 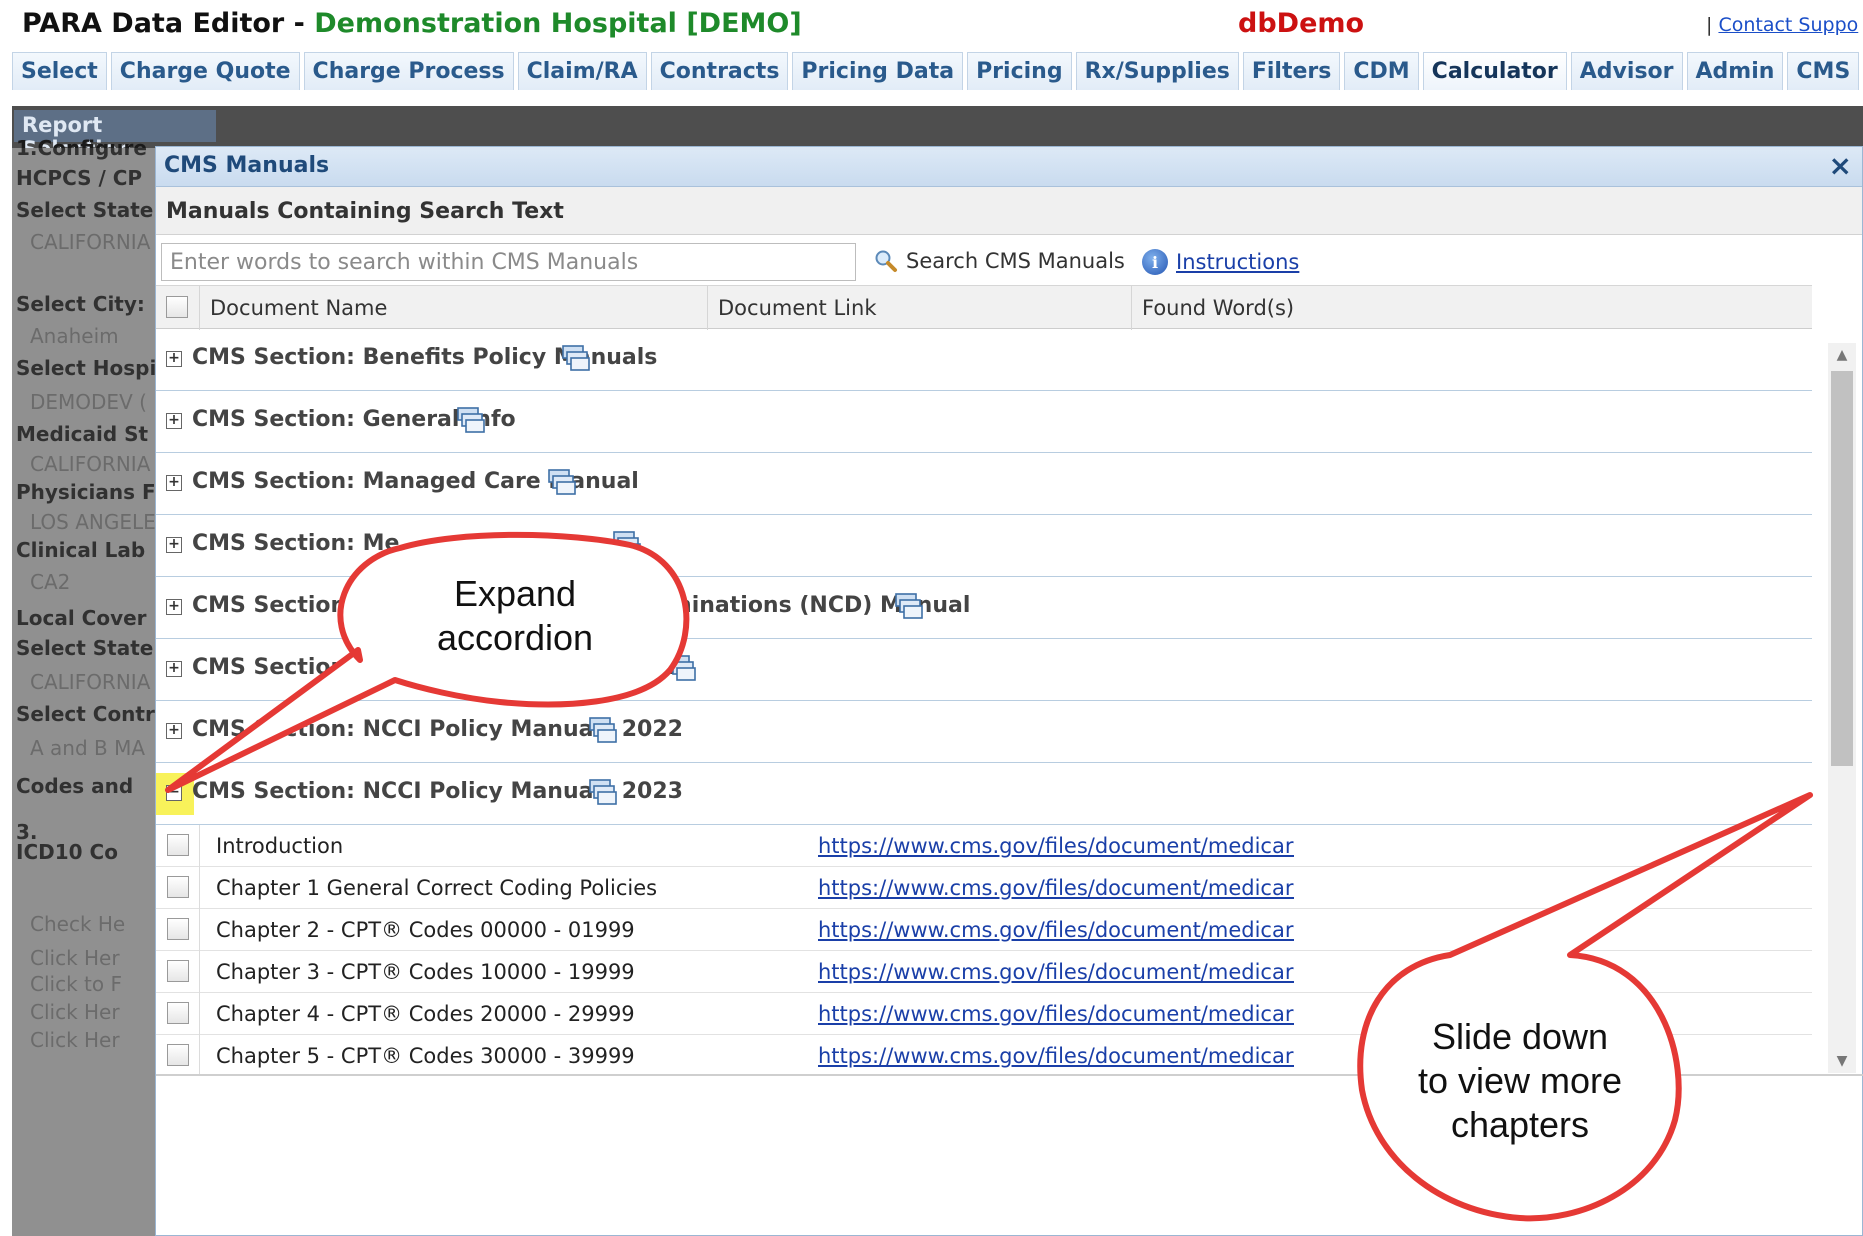 What do you see at coordinates (515, 616) in the screenshot?
I see `expand-callout-text: Expand accordion` at bounding box center [515, 616].